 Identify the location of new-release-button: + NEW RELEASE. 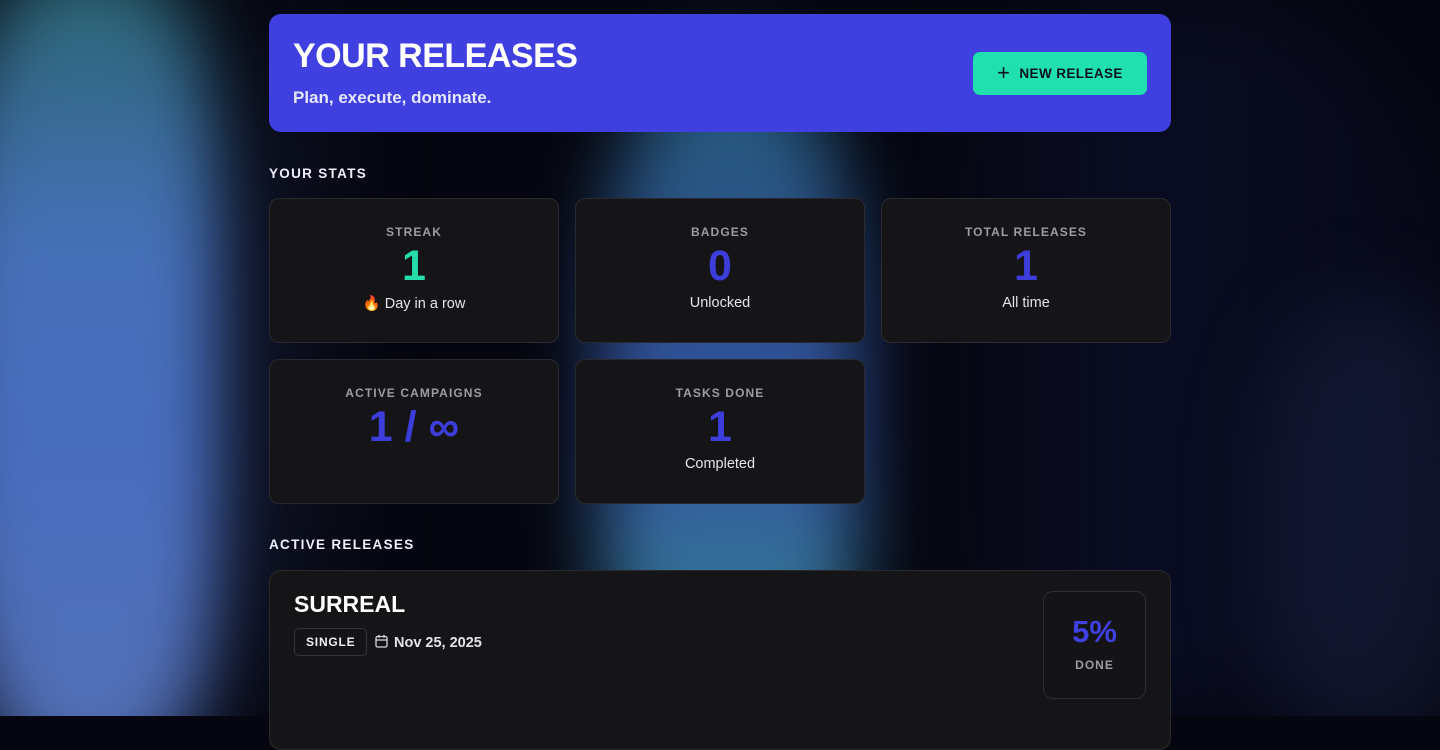
(1060, 73).